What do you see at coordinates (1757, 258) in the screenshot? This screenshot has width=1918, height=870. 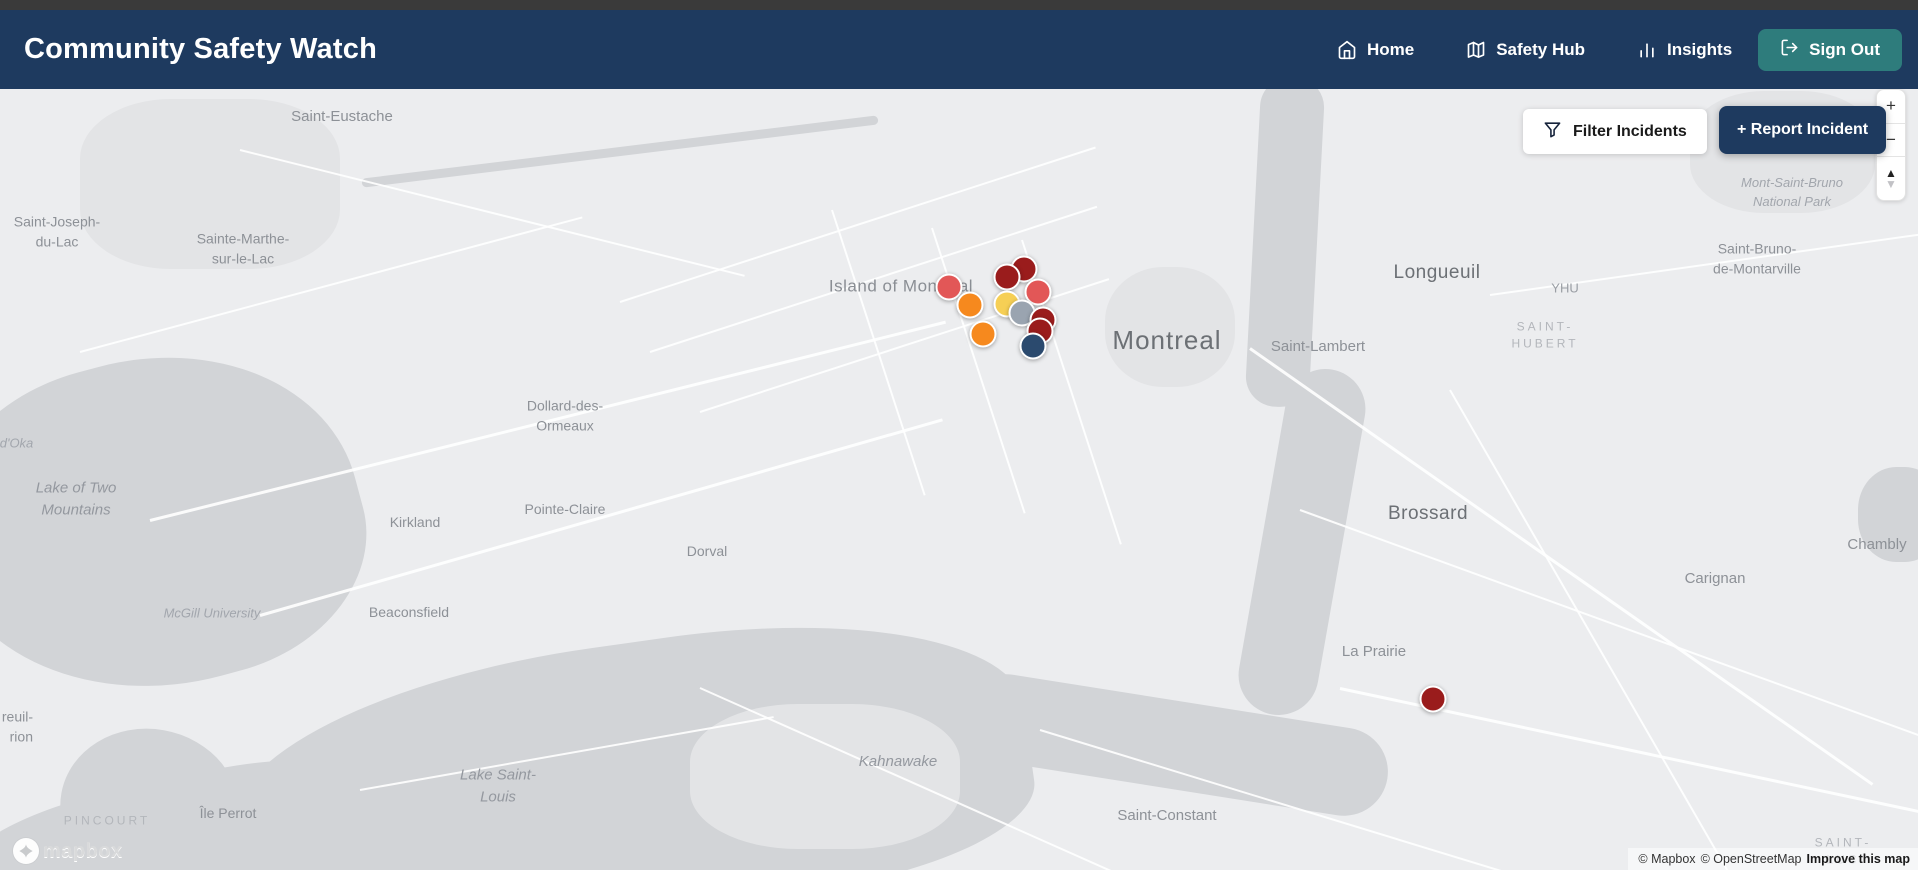 I see `map-place-label: Saint-Bruno- de-Montarville` at bounding box center [1757, 258].